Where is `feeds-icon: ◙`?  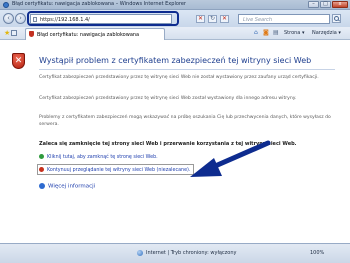 feeds-icon: ◙ is located at coordinates (266, 32).